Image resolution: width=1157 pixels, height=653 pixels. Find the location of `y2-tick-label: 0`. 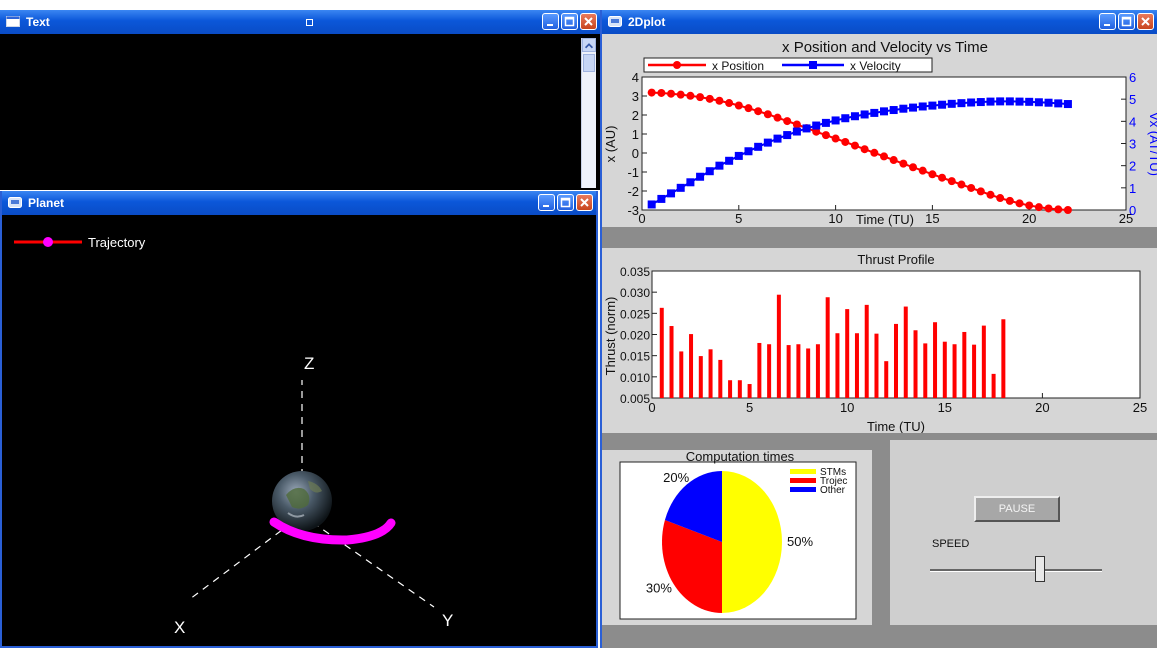

y2-tick-label: 0 is located at coordinates (1132, 210).